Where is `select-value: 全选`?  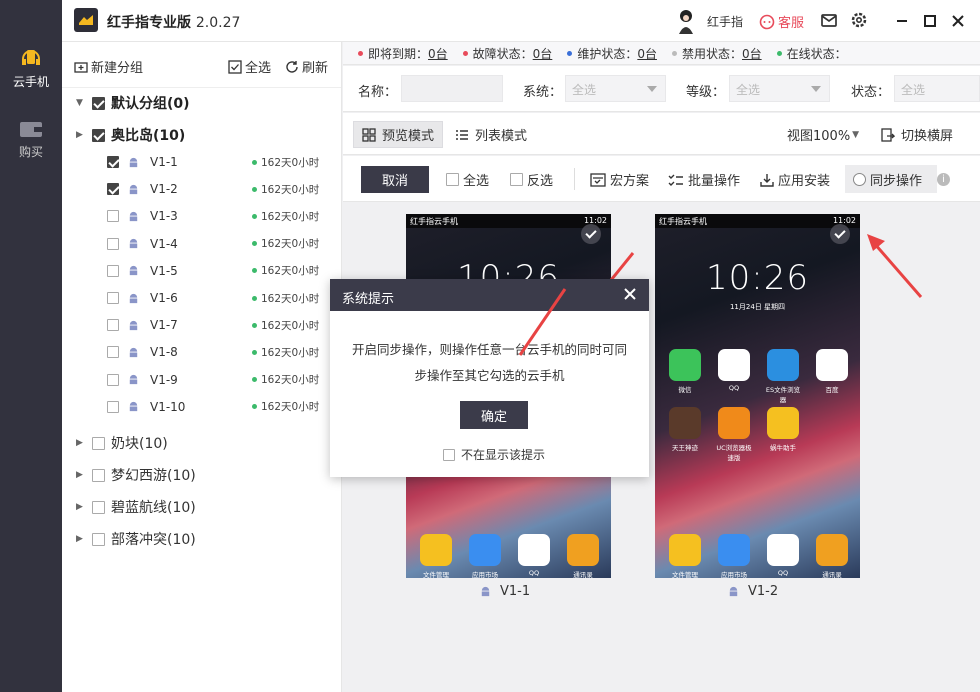 select-value: 全选 is located at coordinates (584, 90).